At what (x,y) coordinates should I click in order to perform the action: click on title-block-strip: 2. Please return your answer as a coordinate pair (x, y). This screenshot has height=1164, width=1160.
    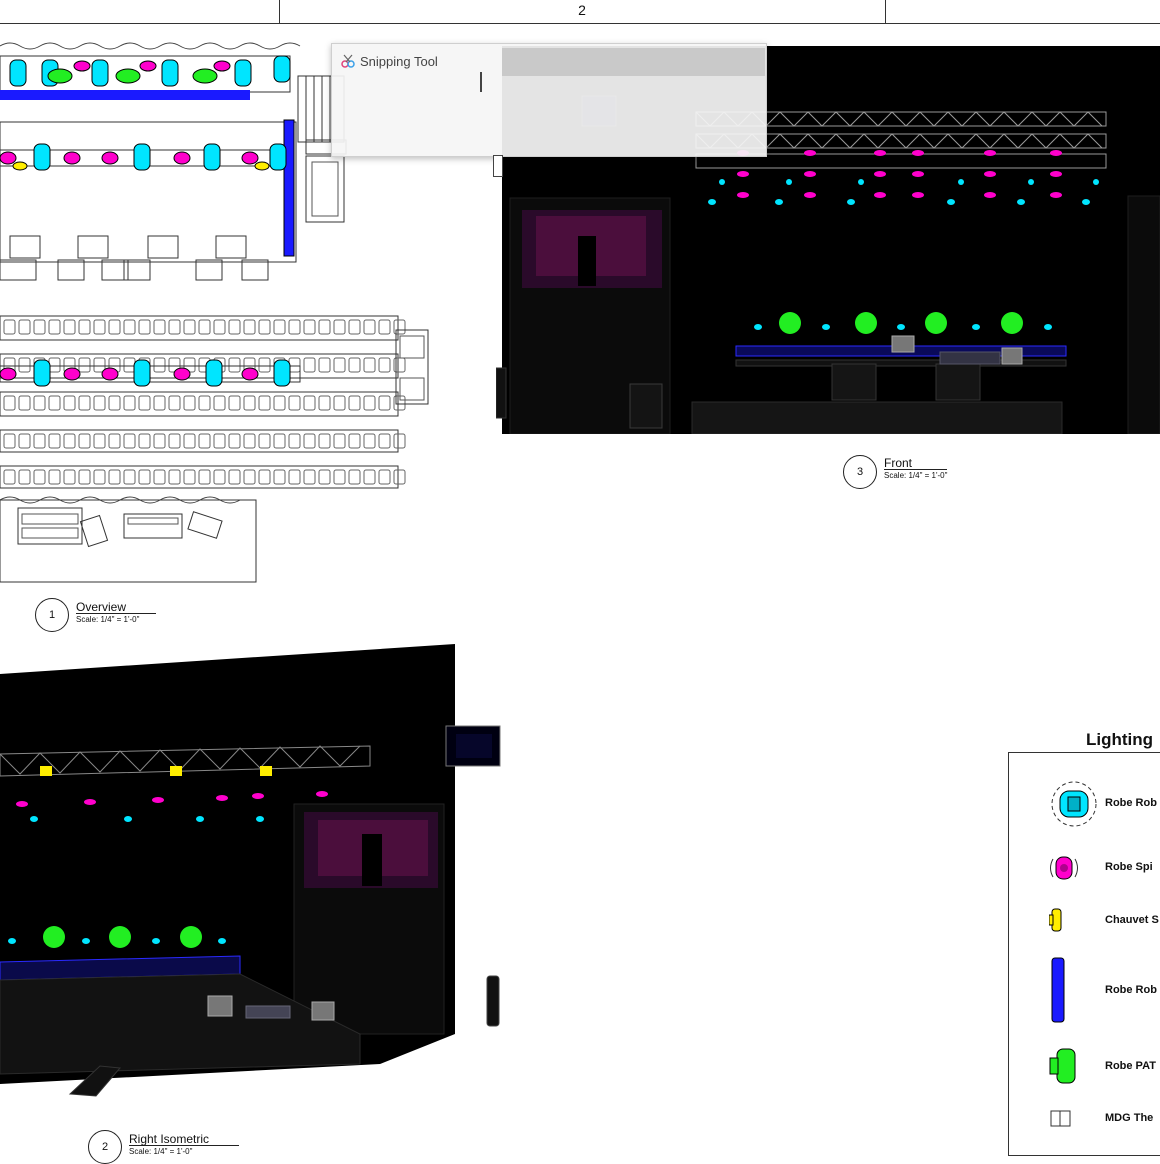
    Looking at the image, I should click on (580, 12).